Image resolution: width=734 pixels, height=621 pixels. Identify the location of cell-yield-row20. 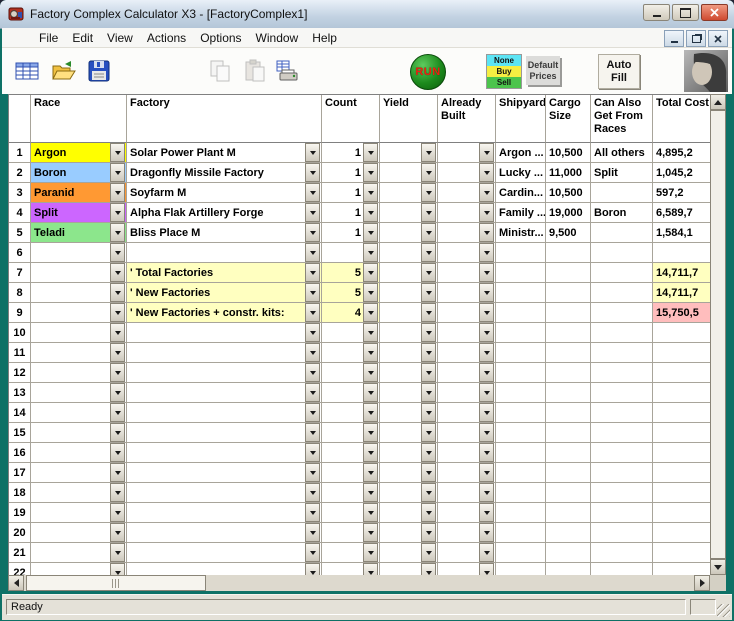
(409, 533).